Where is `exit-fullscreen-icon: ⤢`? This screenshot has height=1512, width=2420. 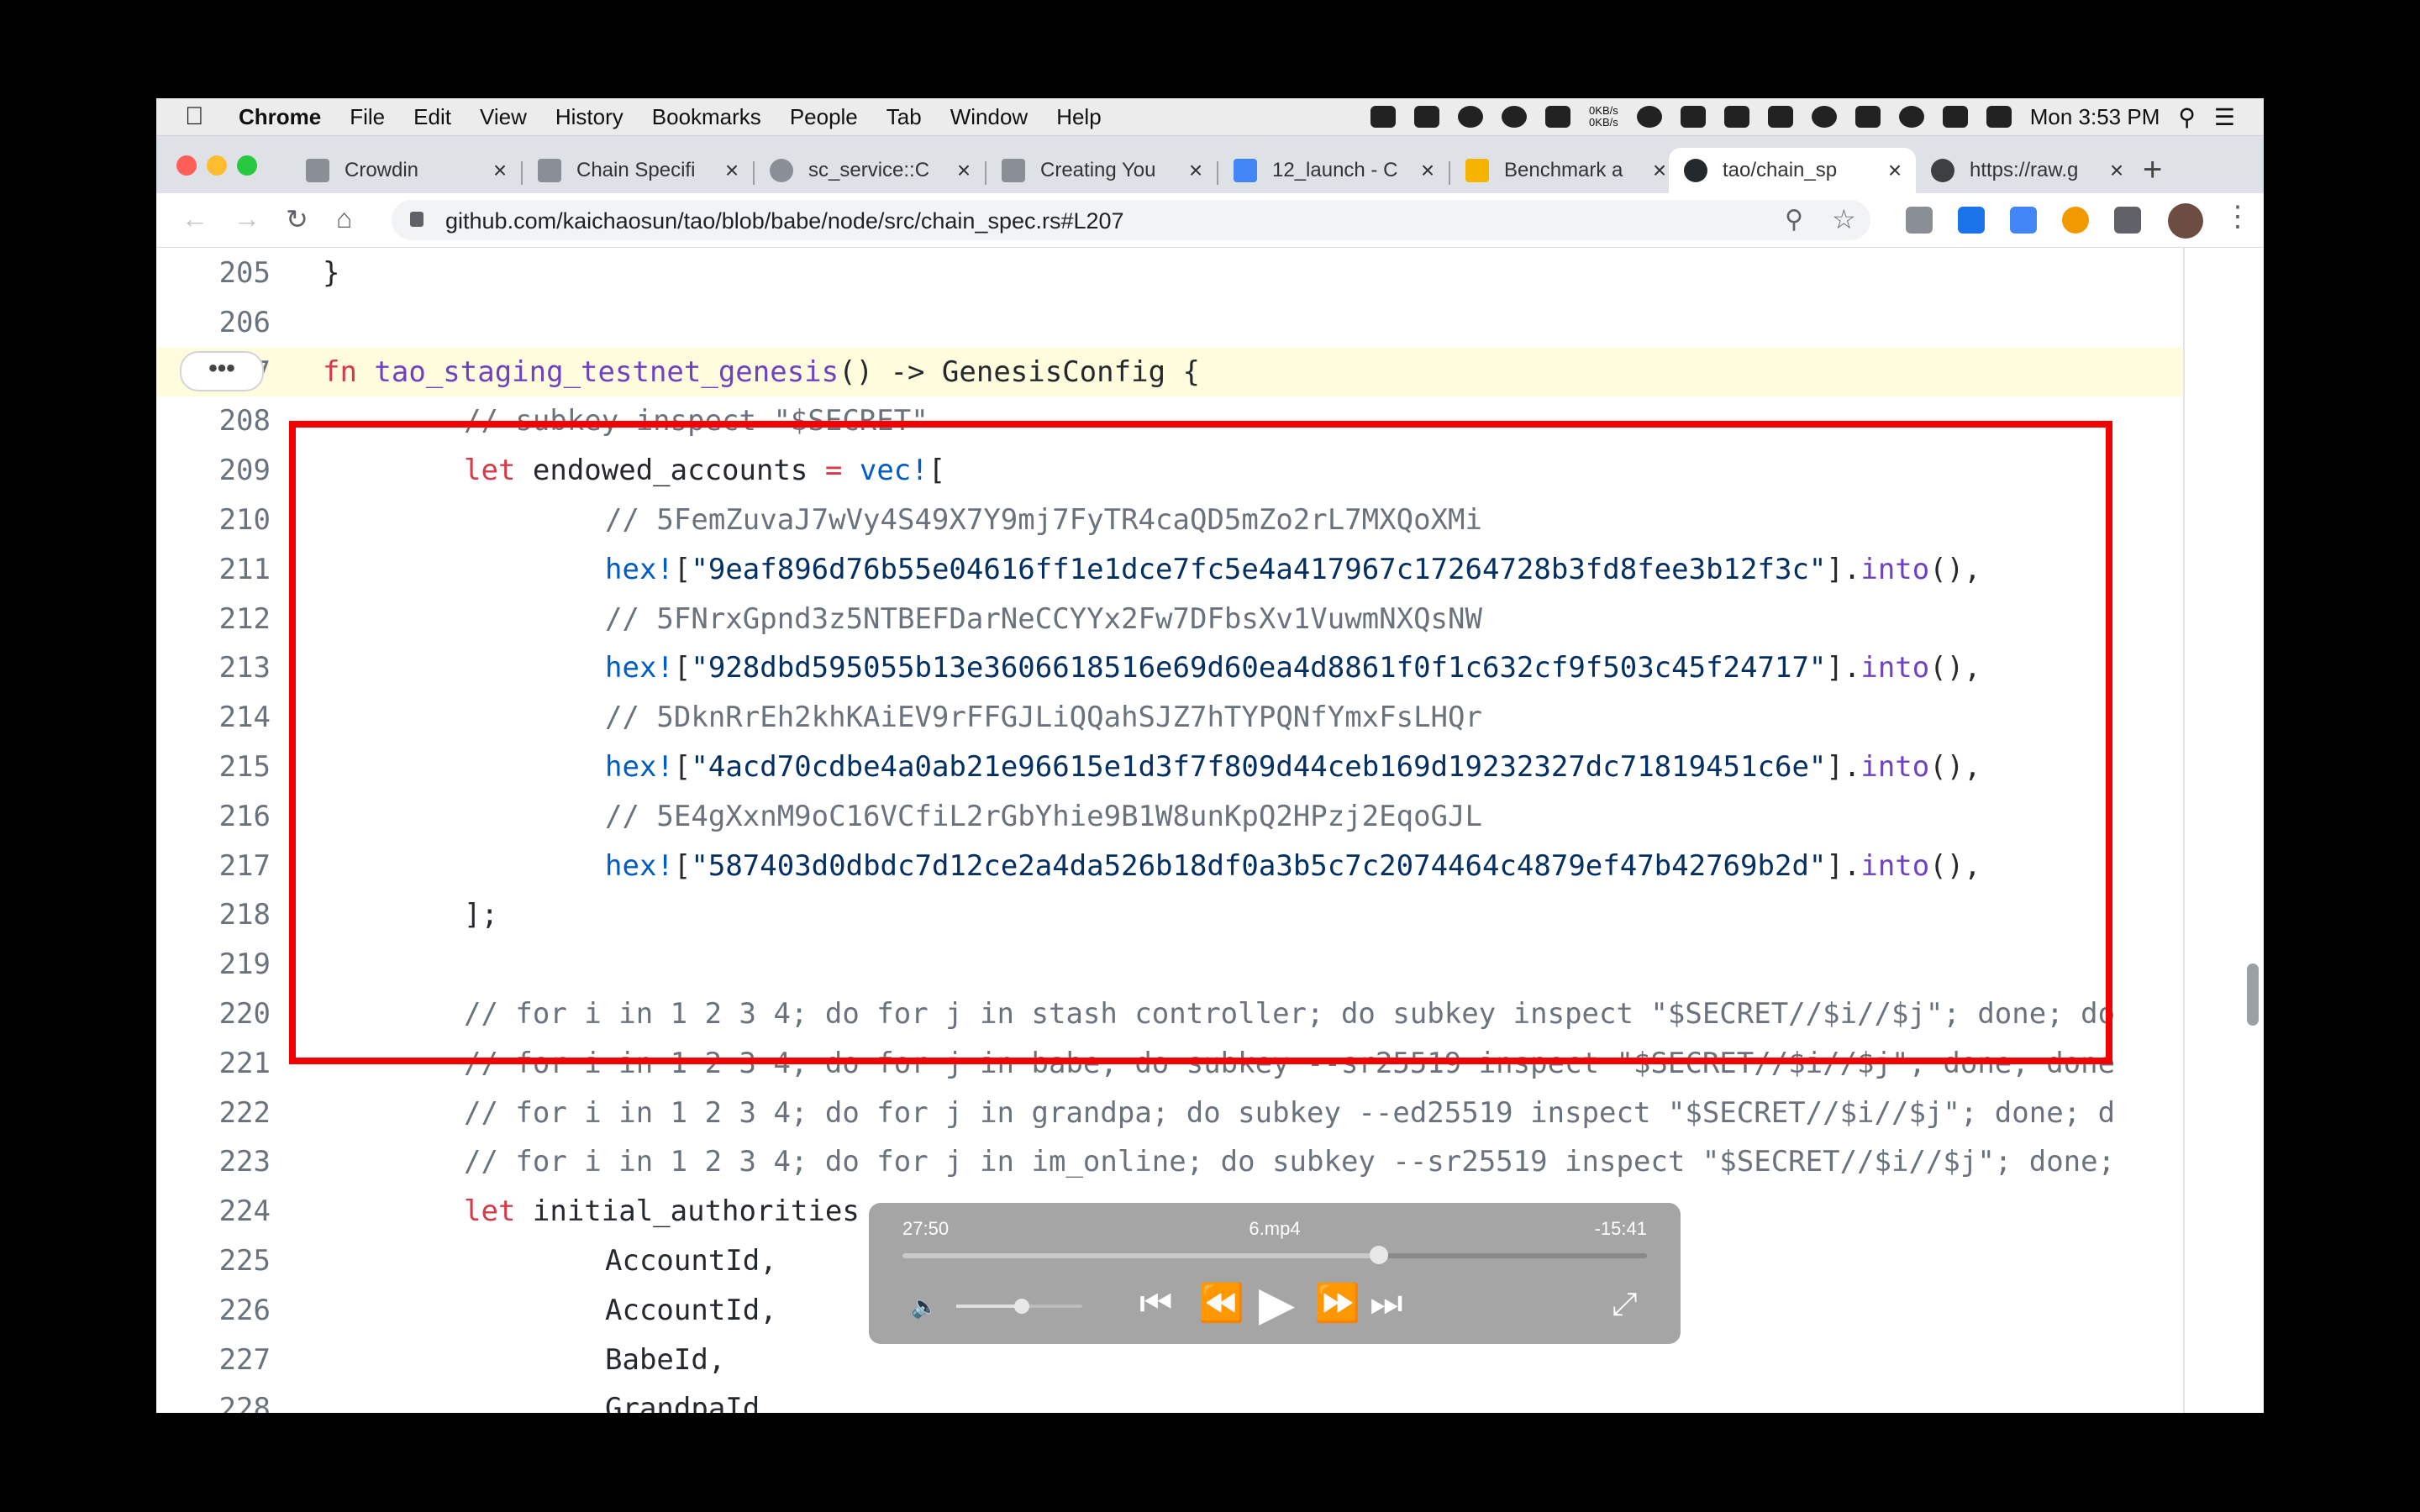
exit-fullscreen-icon: ⤢ is located at coordinates (1624, 1305).